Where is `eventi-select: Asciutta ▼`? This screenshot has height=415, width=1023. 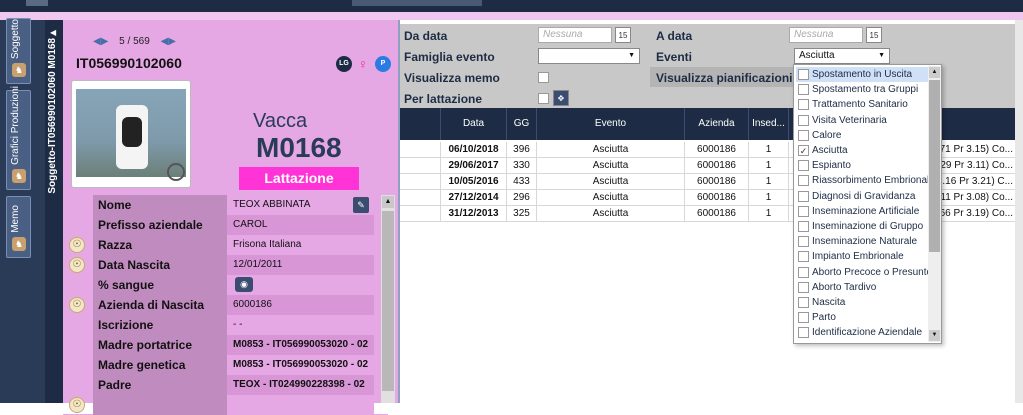 eventi-select: Asciutta ▼ is located at coordinates (842, 56).